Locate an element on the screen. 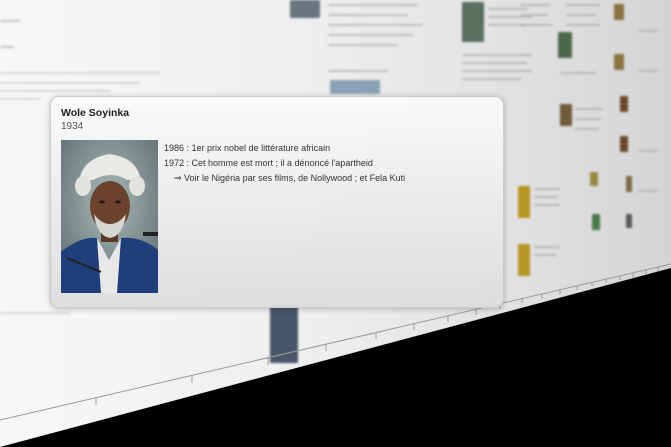 This screenshot has height=447, width=671. person-portrait-icon is located at coordinates (109, 216).